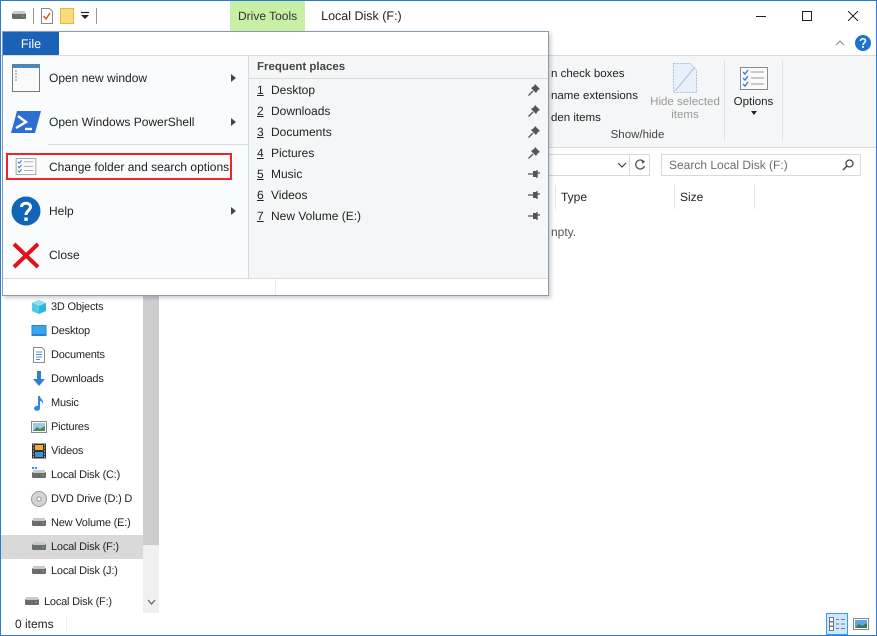  I want to click on nav-item: Pictures, so click(72, 427).